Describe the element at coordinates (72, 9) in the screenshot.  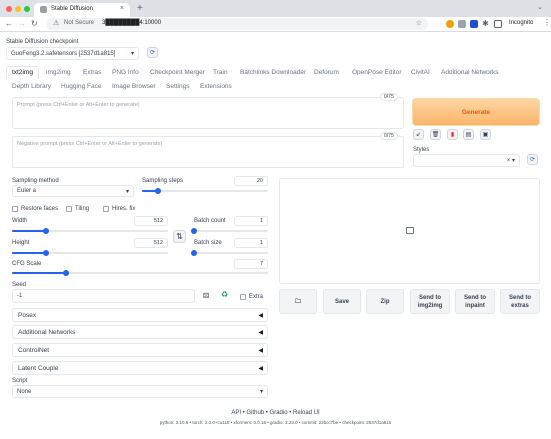
I see `tab-title: Stable Diffusion` at that location.